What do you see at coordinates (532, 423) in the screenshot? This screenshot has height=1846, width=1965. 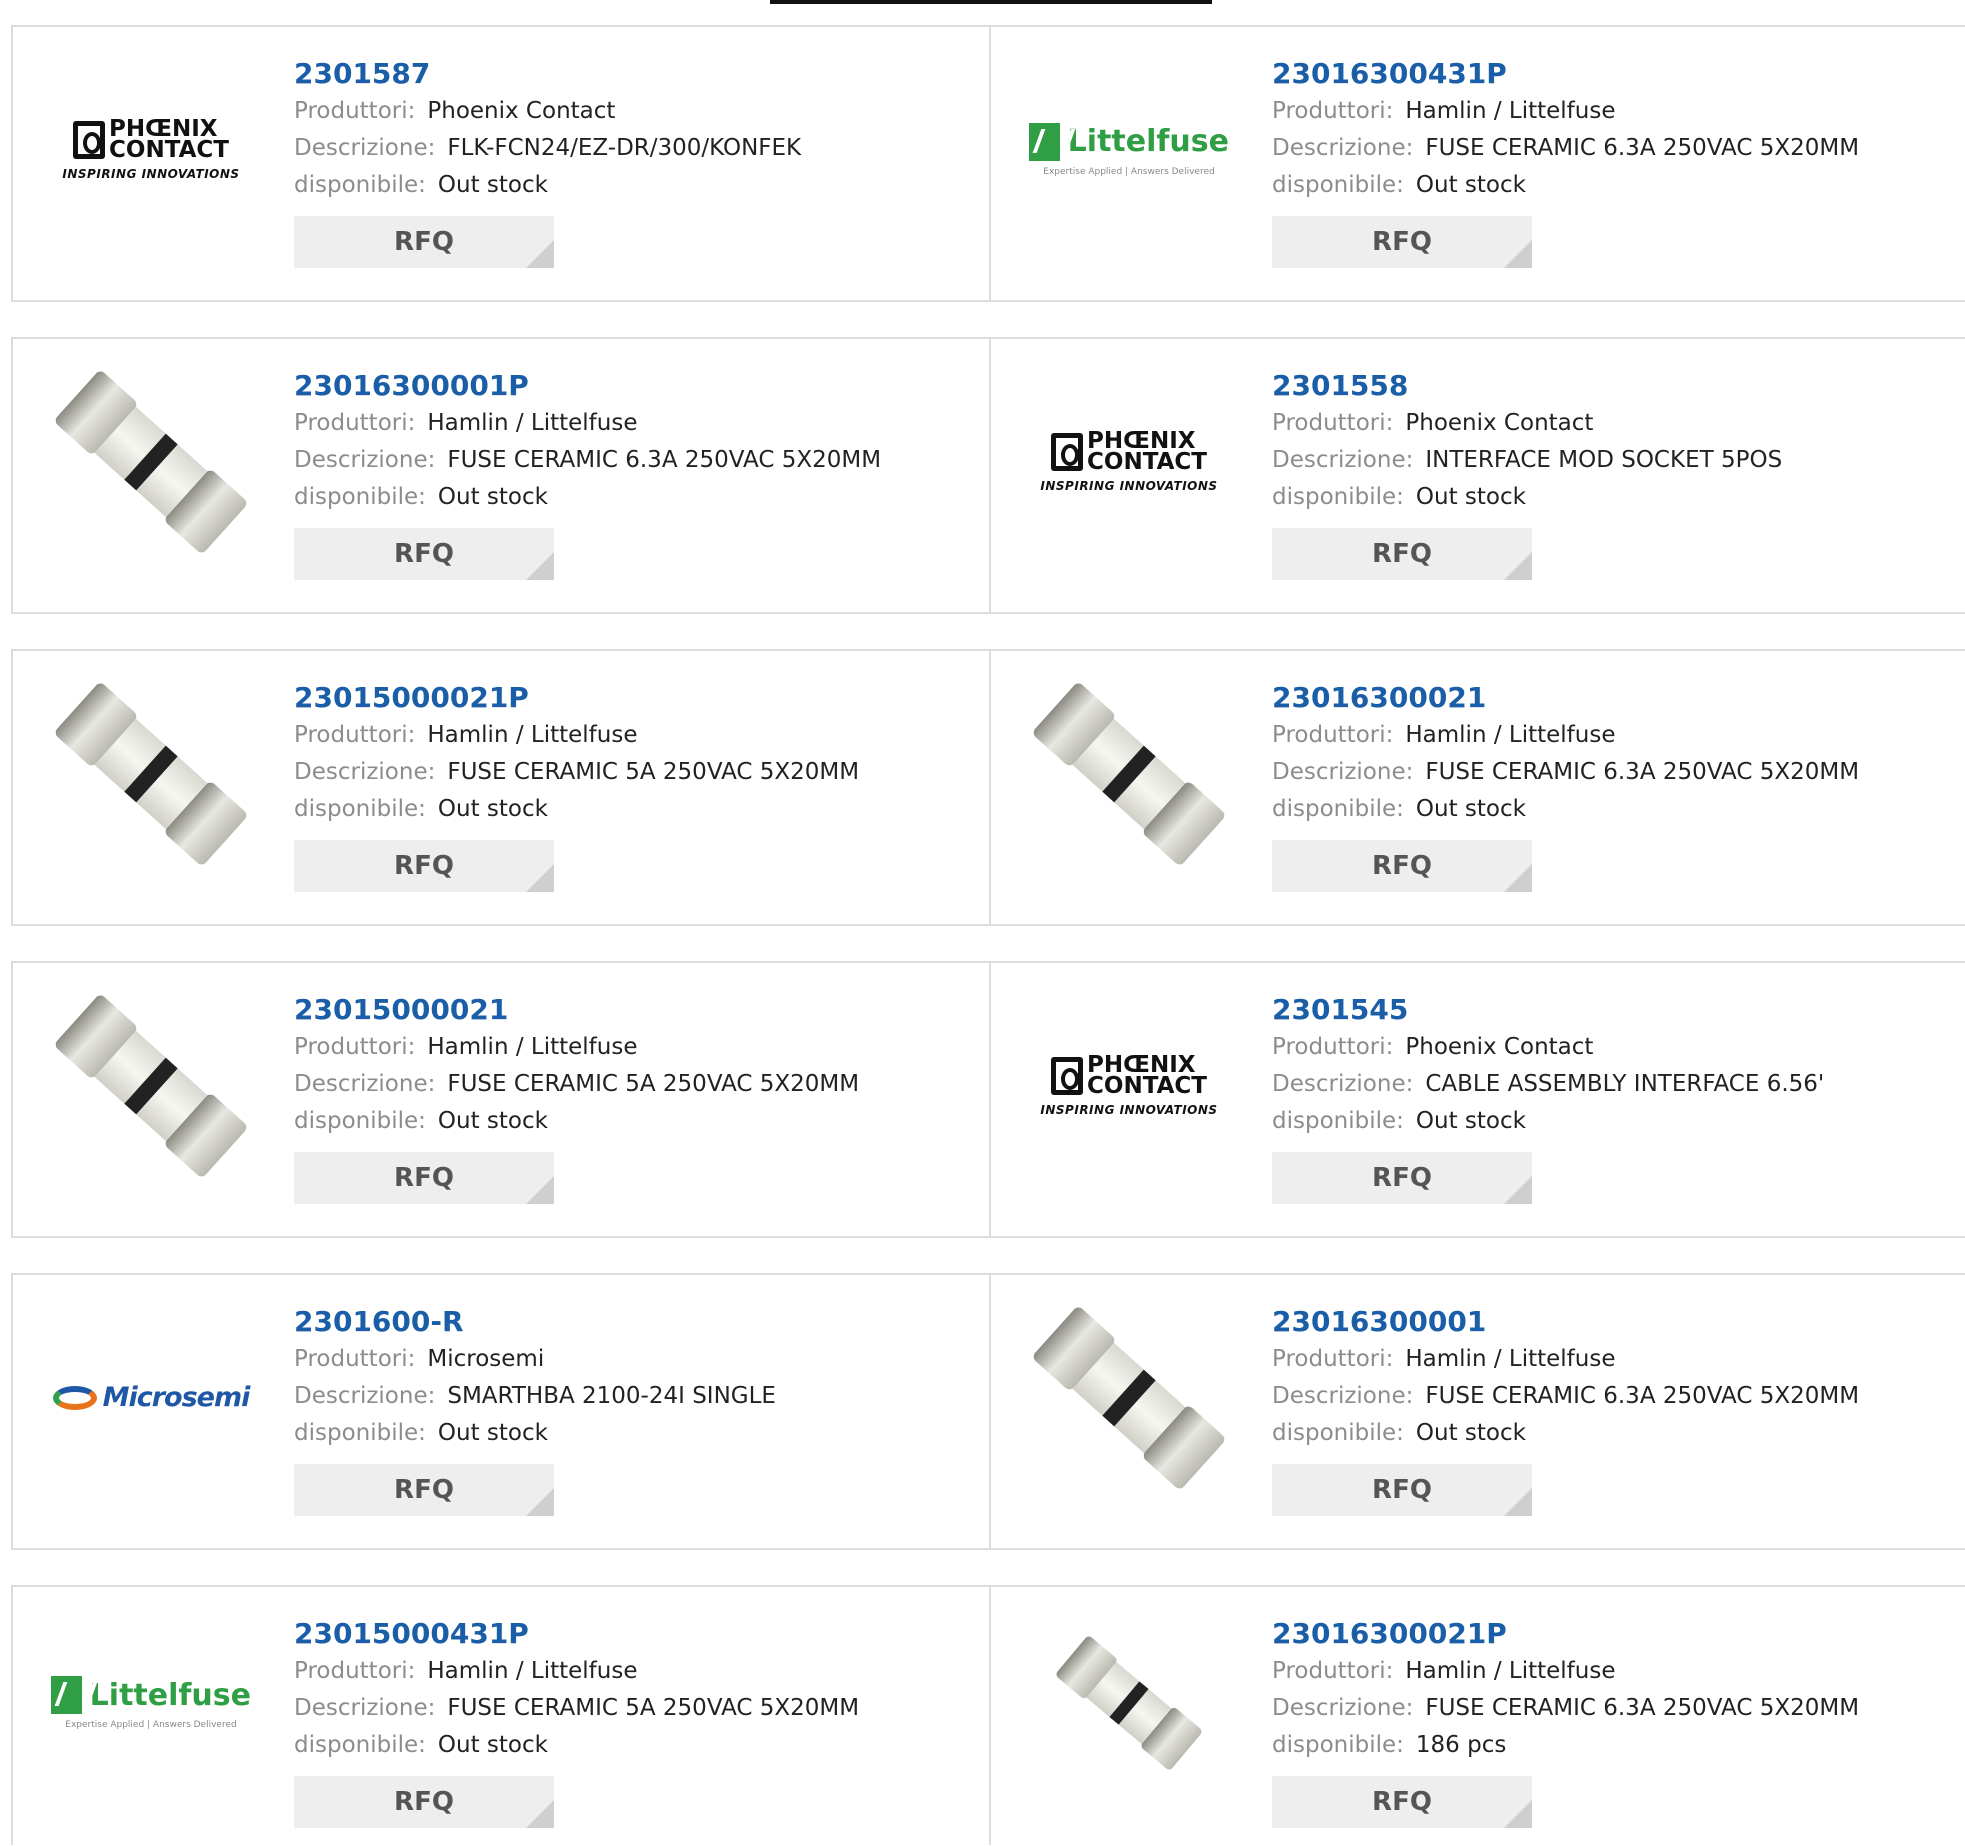 I see `manufacturer-value: Hamlin / Littelfuse` at bounding box center [532, 423].